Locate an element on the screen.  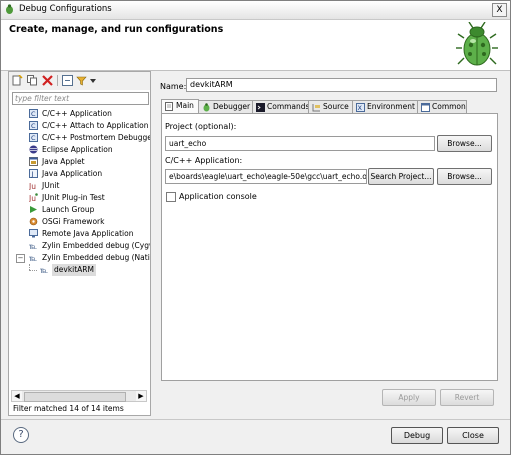
tab-common: Common is located at coordinates (442, 106).